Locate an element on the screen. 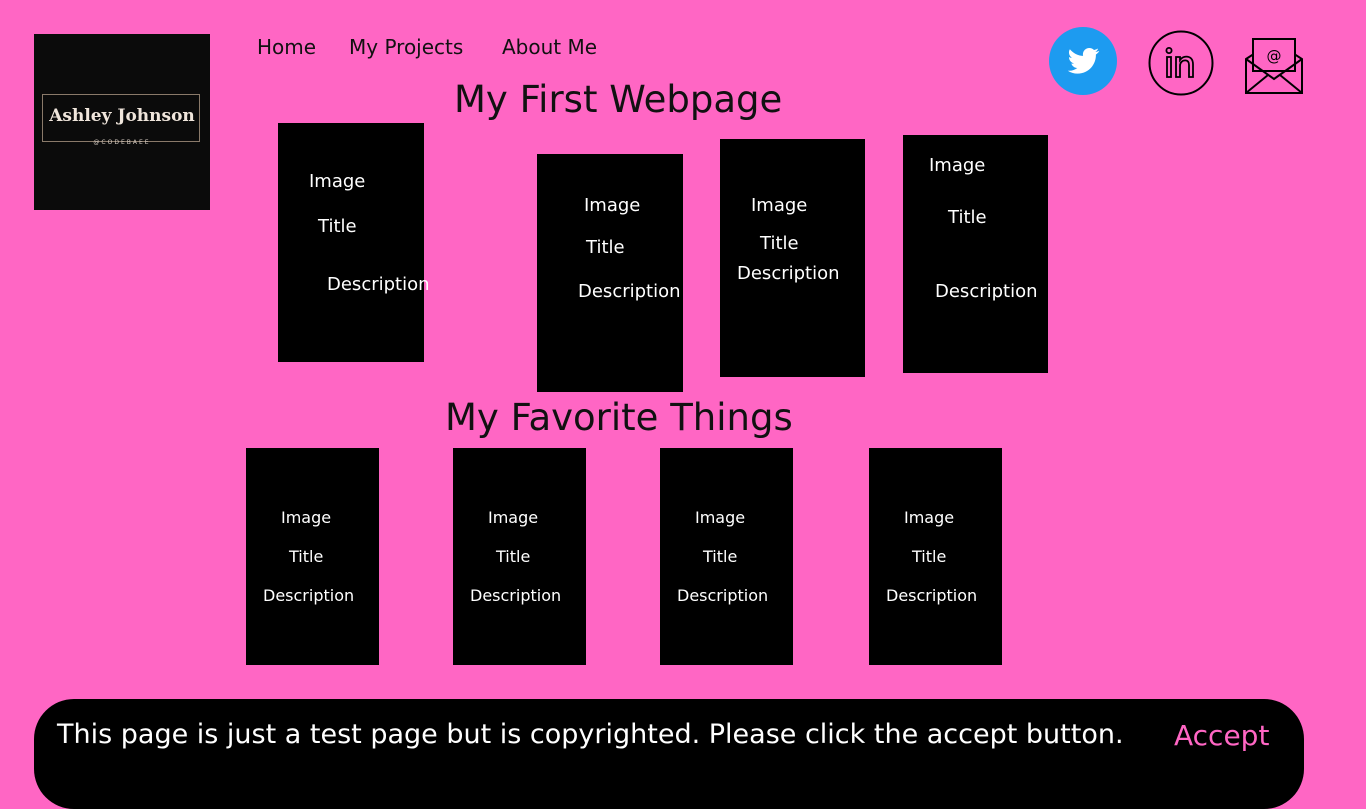  email-icon: @ is located at coordinates (1274, 69).